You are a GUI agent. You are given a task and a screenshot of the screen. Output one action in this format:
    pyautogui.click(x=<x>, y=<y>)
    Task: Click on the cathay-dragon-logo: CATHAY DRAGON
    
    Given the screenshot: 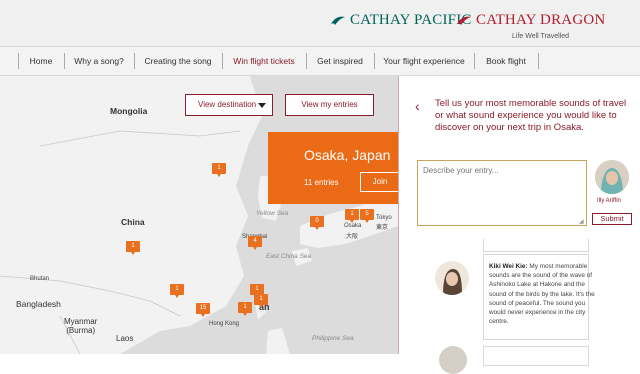 What is the action you would take?
    pyautogui.click(x=530, y=20)
    